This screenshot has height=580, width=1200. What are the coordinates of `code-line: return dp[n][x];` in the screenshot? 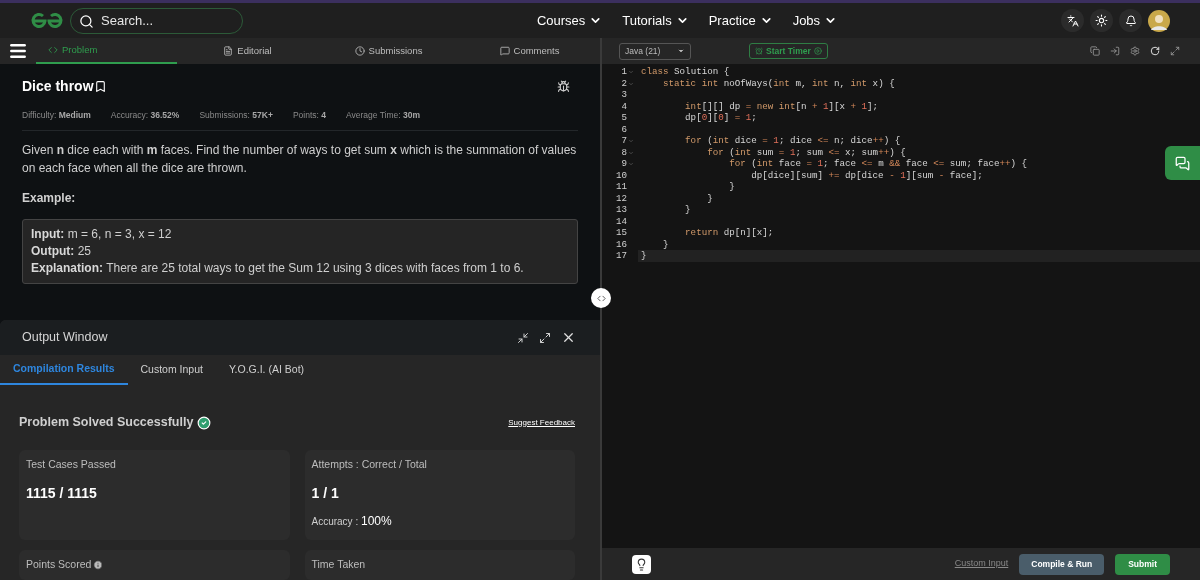 It's located at (729, 232).